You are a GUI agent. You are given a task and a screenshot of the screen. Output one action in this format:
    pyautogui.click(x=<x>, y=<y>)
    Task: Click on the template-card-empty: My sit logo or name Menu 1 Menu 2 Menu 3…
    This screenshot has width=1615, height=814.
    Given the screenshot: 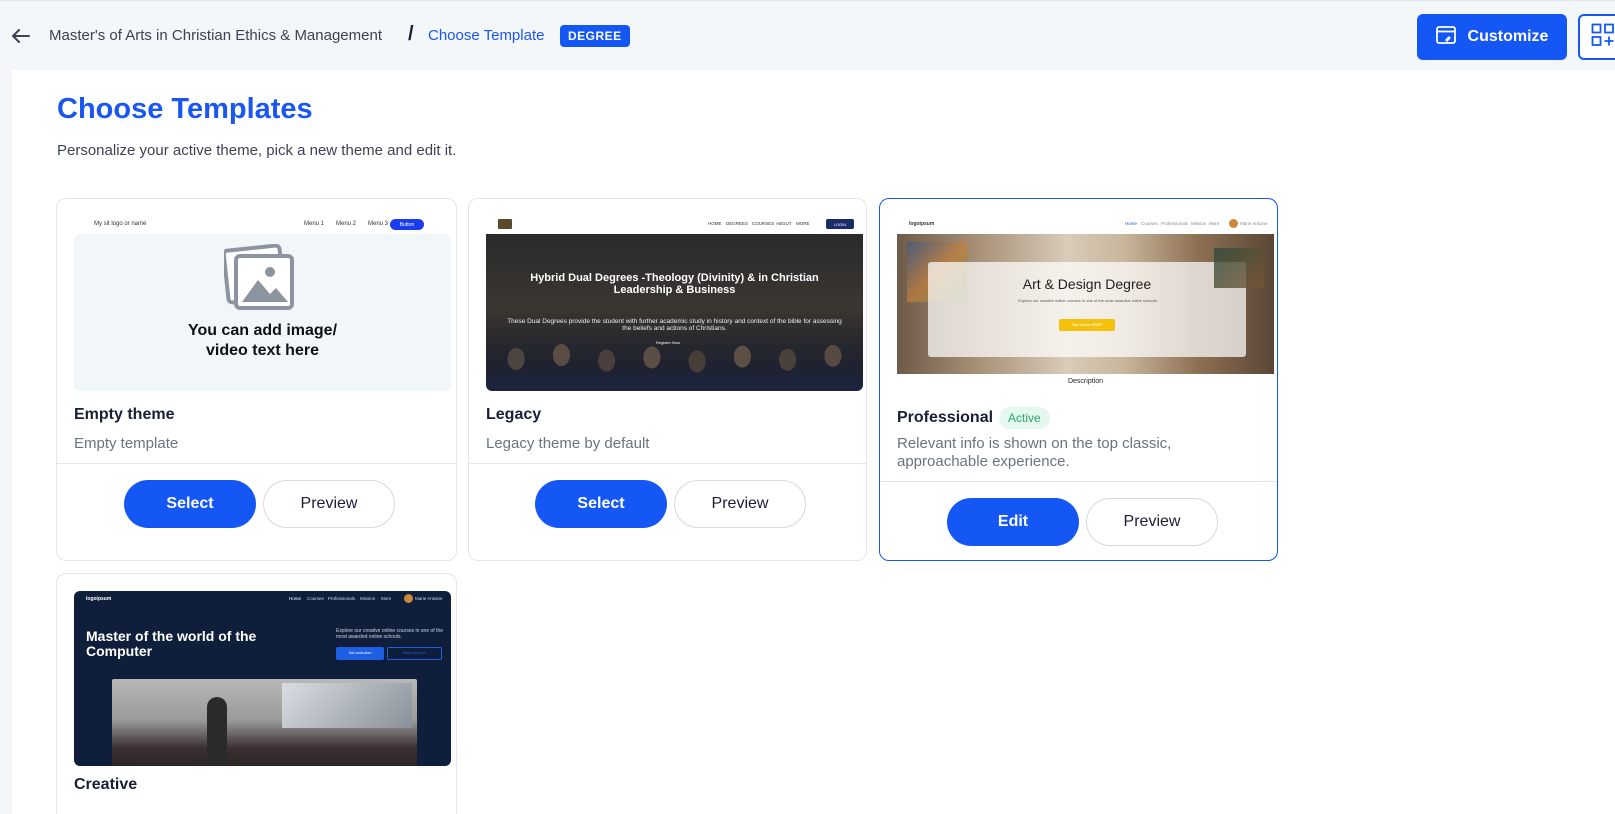 What is the action you would take?
    pyautogui.click(x=256, y=379)
    